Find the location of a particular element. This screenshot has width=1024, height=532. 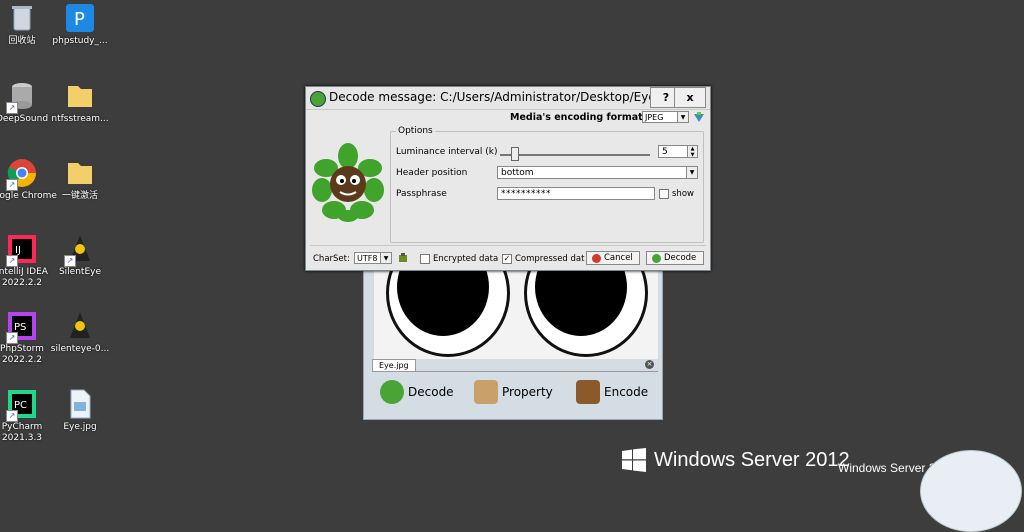

os-branding-text: Windows Server 2012 is located at coordinates (752, 460).